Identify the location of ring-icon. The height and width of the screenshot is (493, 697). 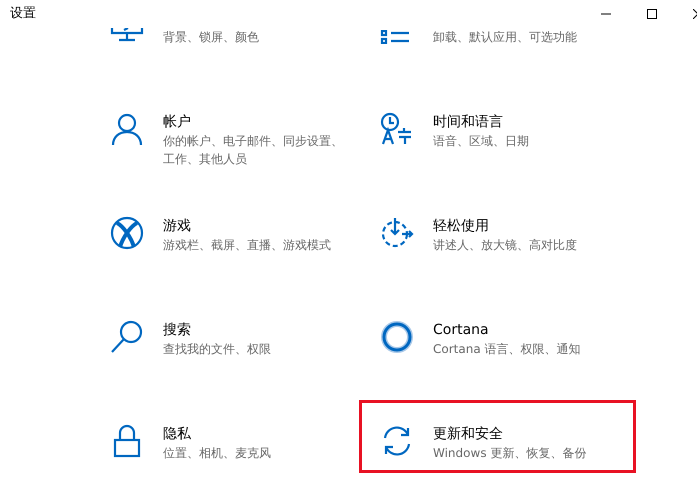
(397, 337).